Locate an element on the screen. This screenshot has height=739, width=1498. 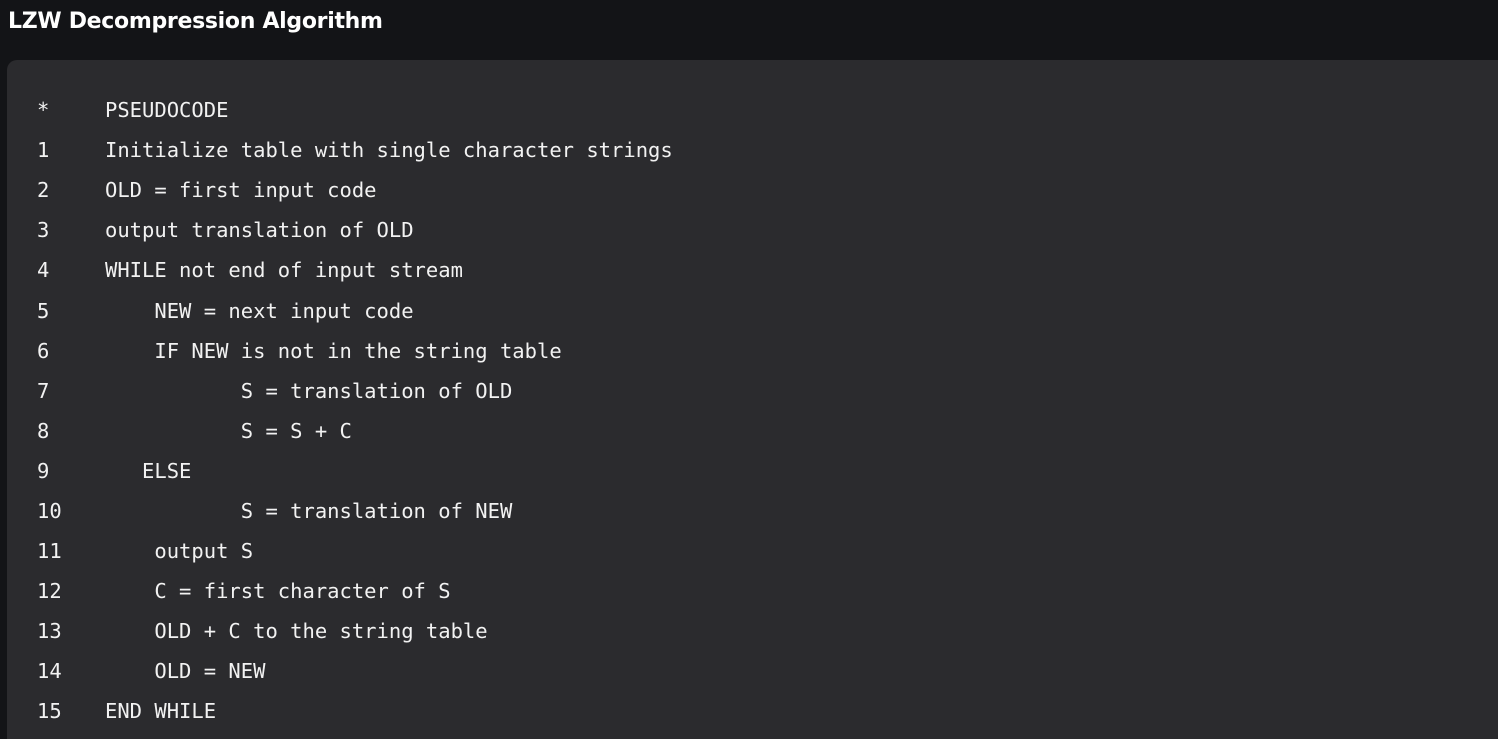
line-number: 13 is located at coordinates (49, 631).